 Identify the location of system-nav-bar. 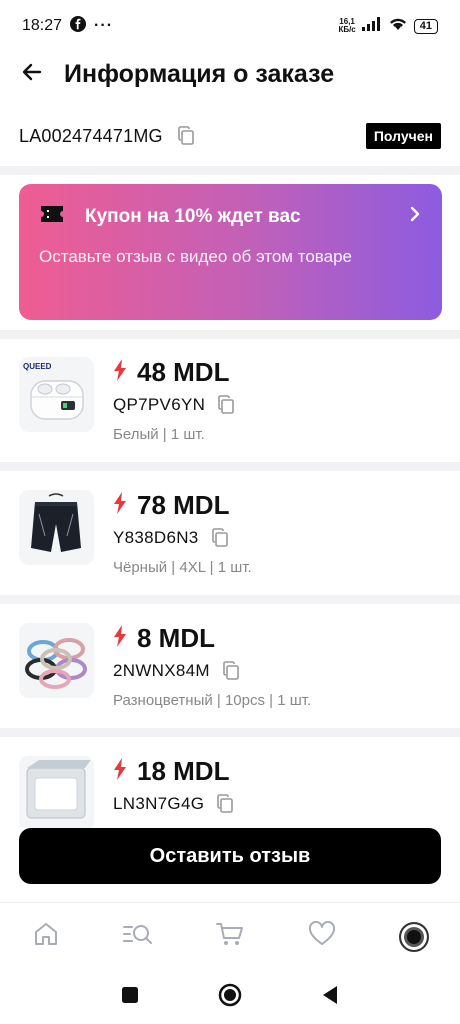
(230, 997).